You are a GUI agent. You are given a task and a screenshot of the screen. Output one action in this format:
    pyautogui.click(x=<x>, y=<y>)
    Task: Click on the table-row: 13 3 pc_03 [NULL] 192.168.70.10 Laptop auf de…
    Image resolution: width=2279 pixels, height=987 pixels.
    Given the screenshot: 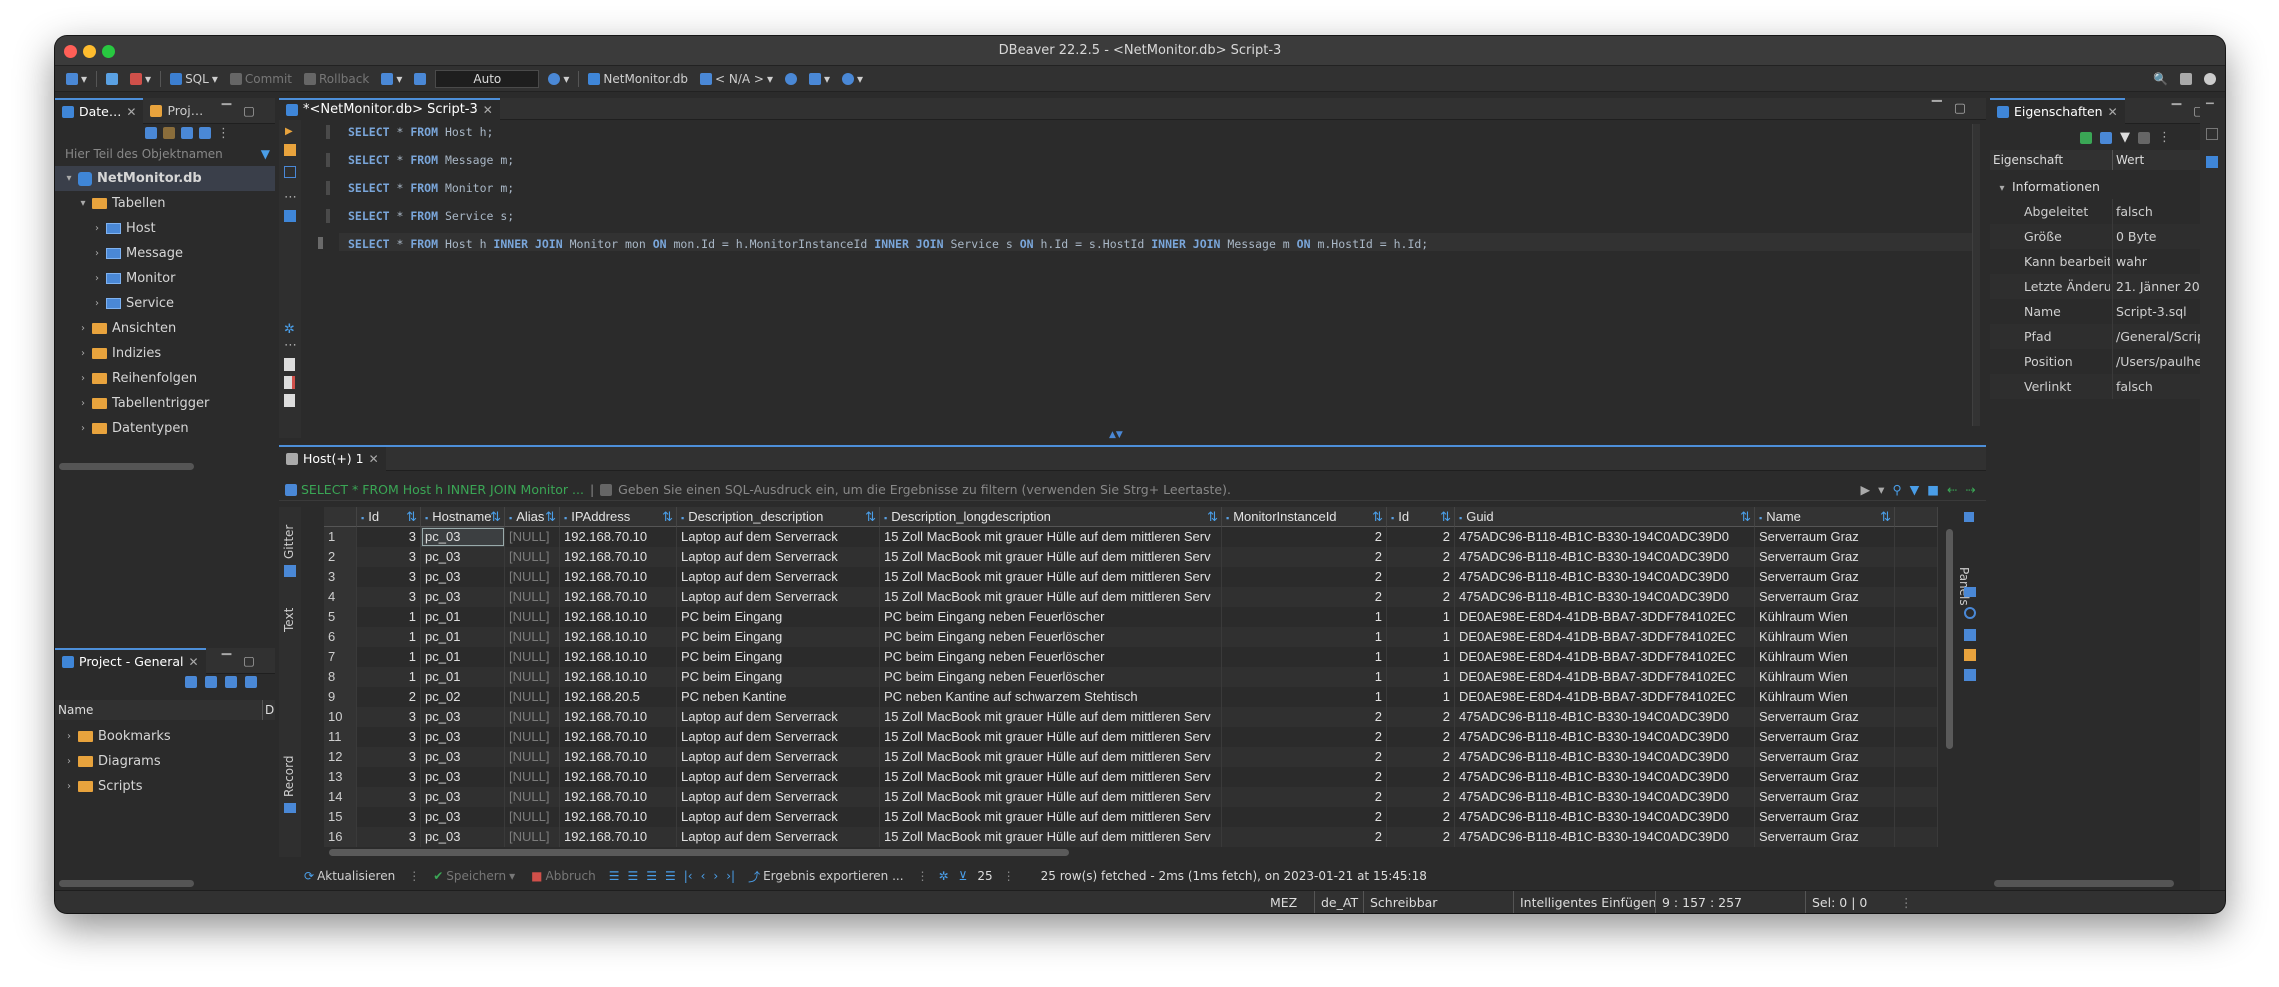 What is the action you would take?
    pyautogui.click(x=1131, y=777)
    